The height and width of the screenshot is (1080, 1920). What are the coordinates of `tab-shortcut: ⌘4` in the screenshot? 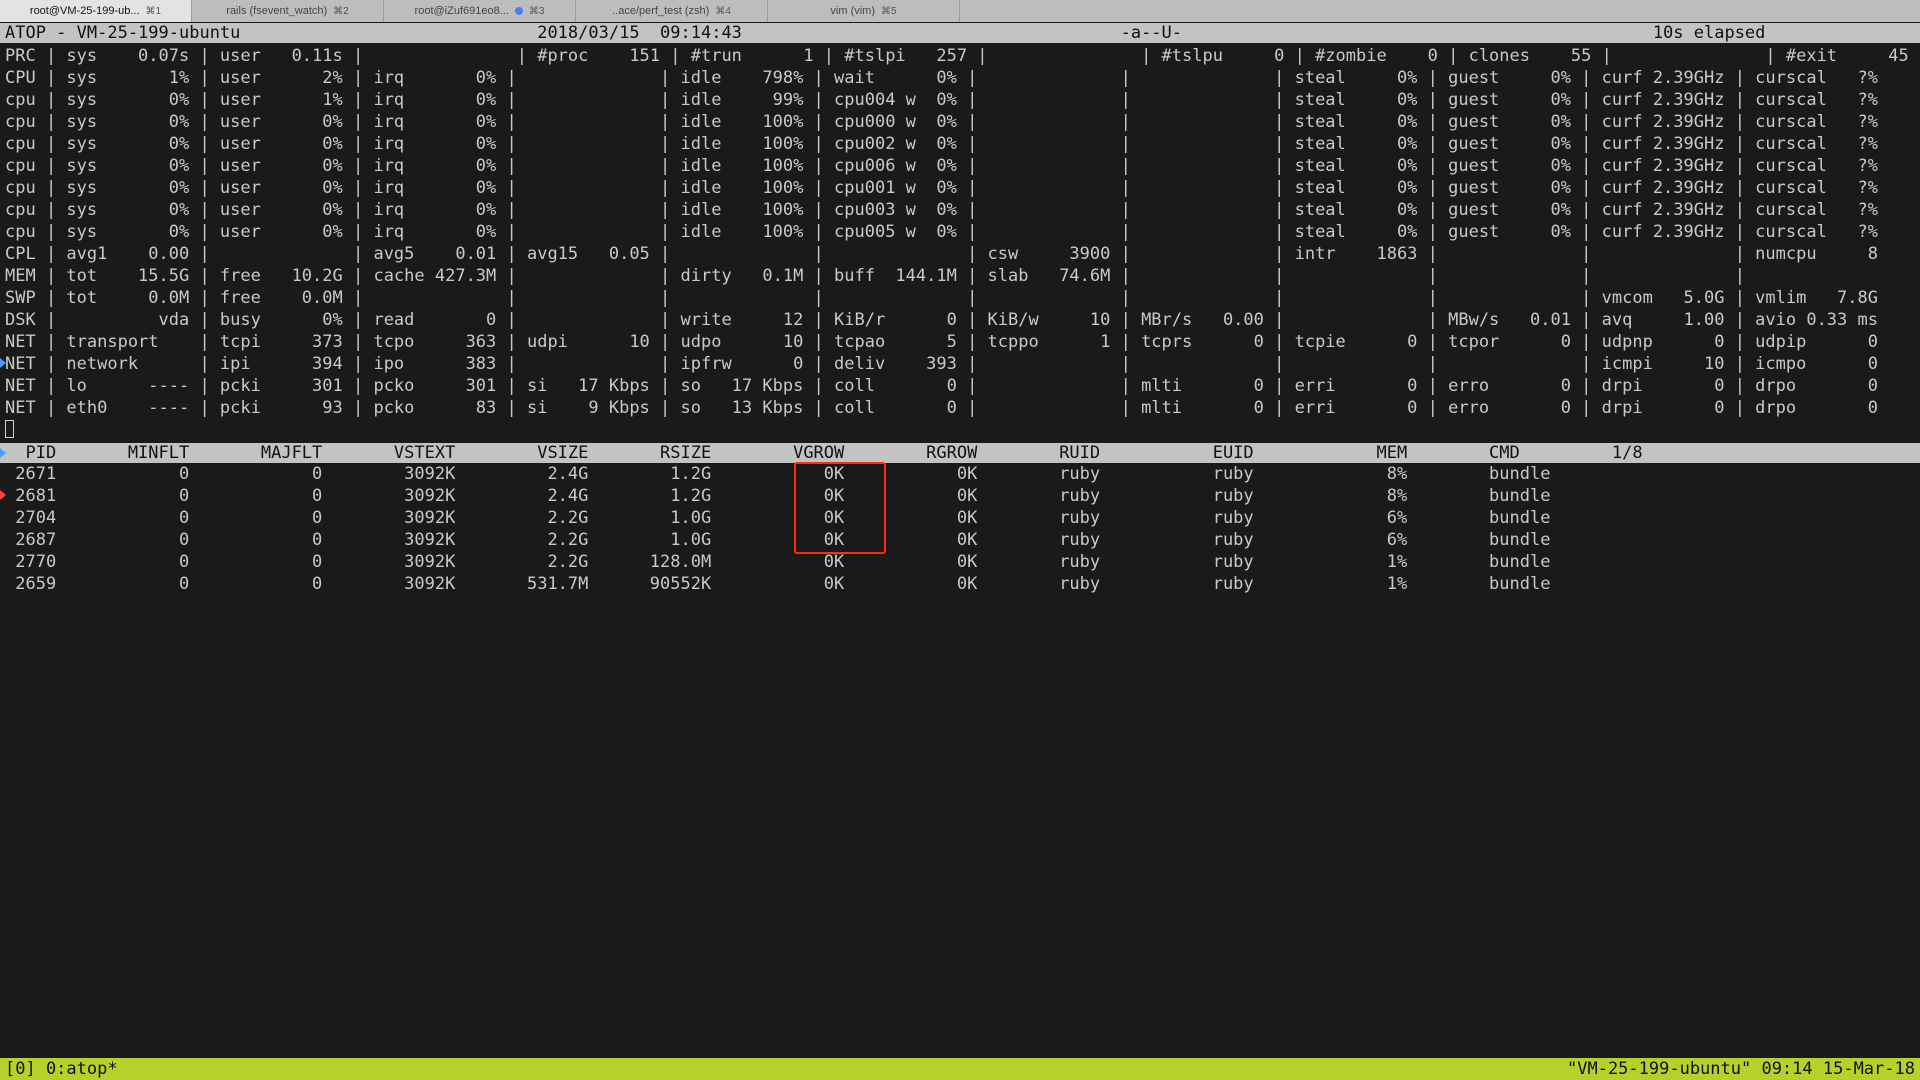 It's located at (723, 11).